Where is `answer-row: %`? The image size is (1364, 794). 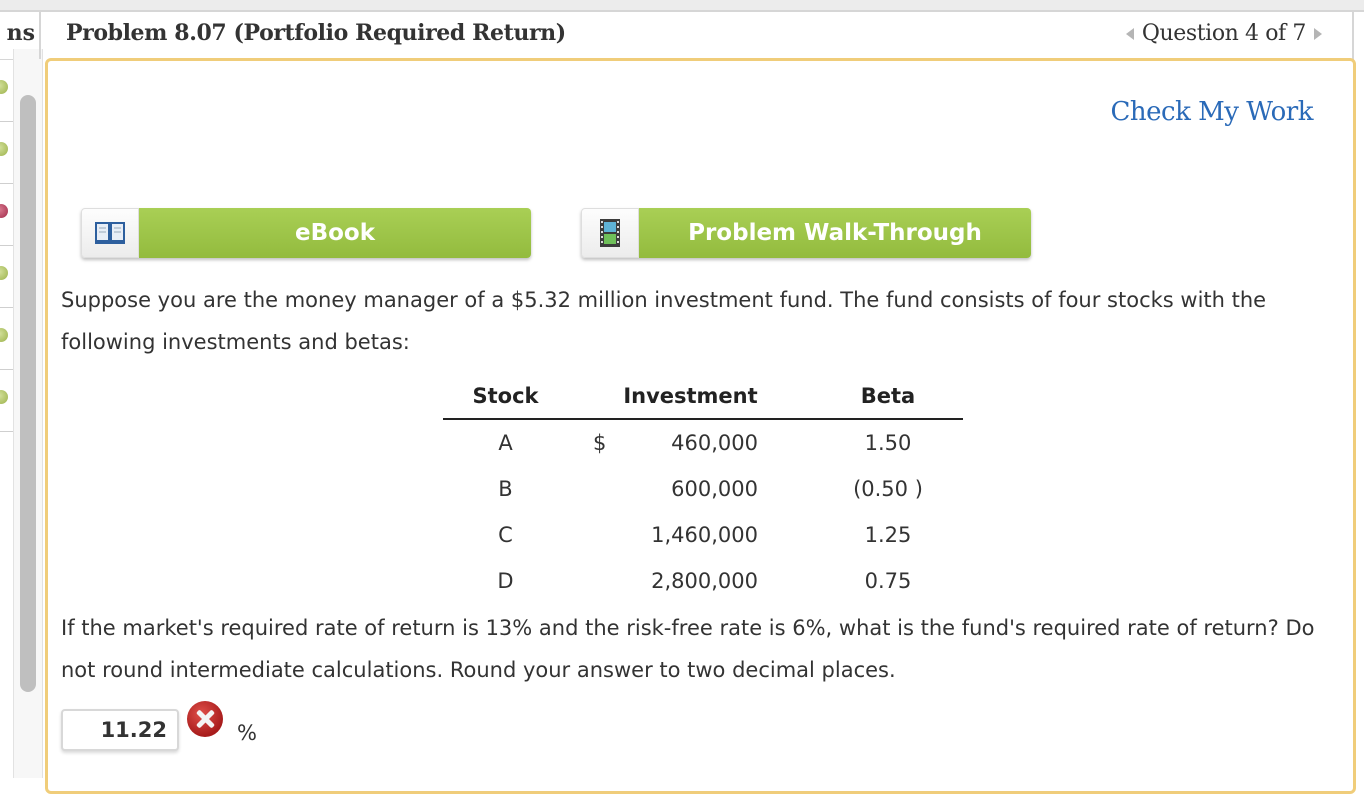
answer-row: % is located at coordinates (159, 726).